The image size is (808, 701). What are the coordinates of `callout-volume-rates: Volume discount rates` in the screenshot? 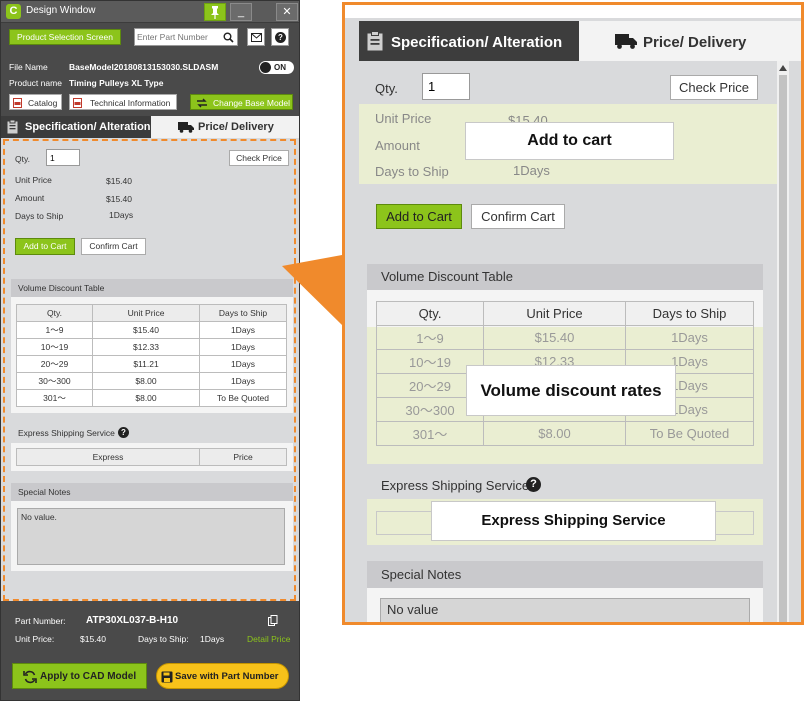 It's located at (571, 390).